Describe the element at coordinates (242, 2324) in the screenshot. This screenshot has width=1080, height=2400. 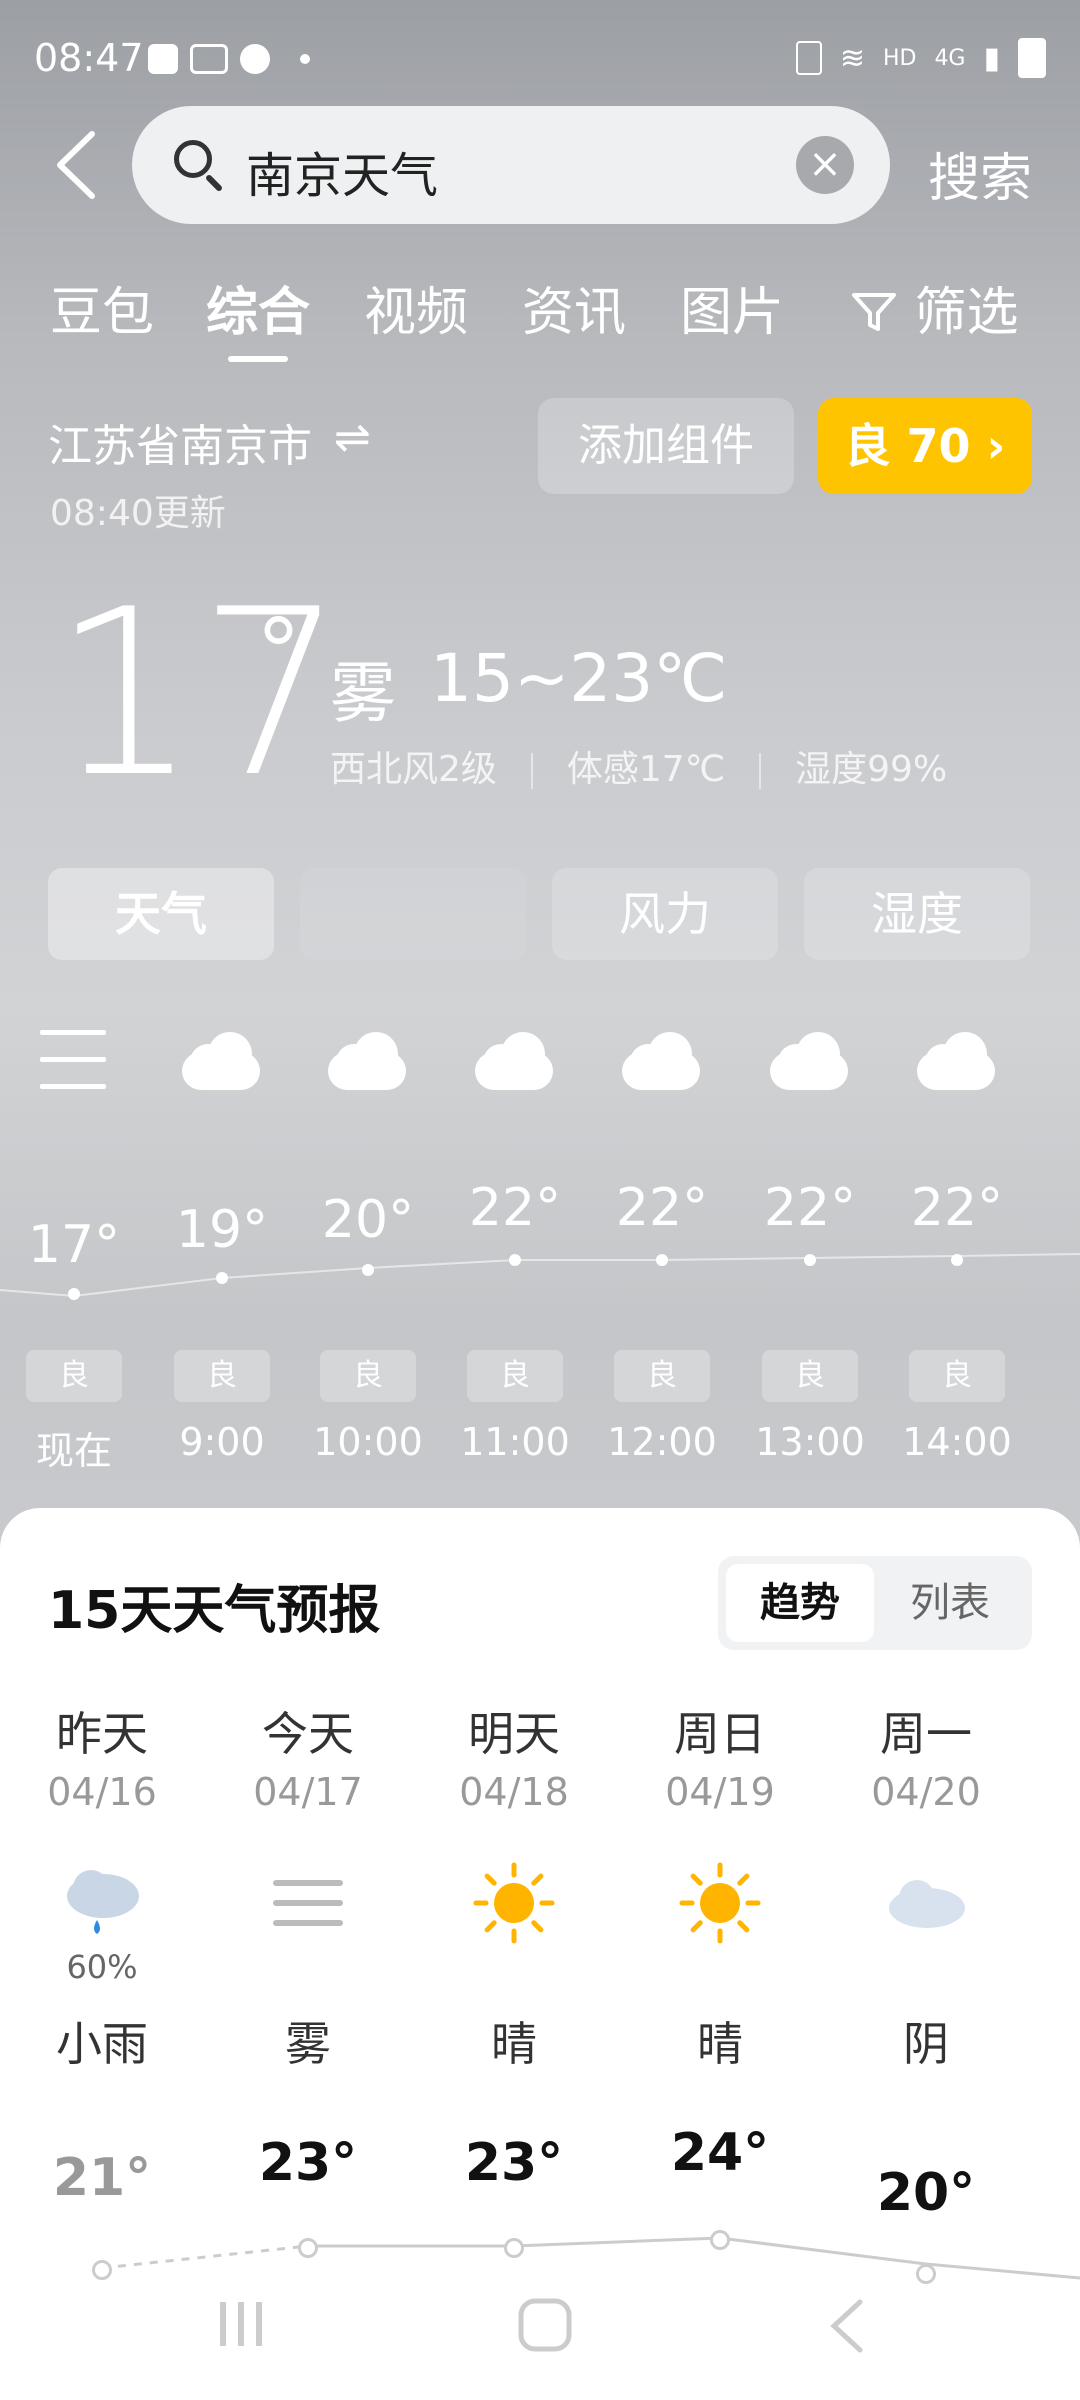
I see `recent-apps-icon` at that location.